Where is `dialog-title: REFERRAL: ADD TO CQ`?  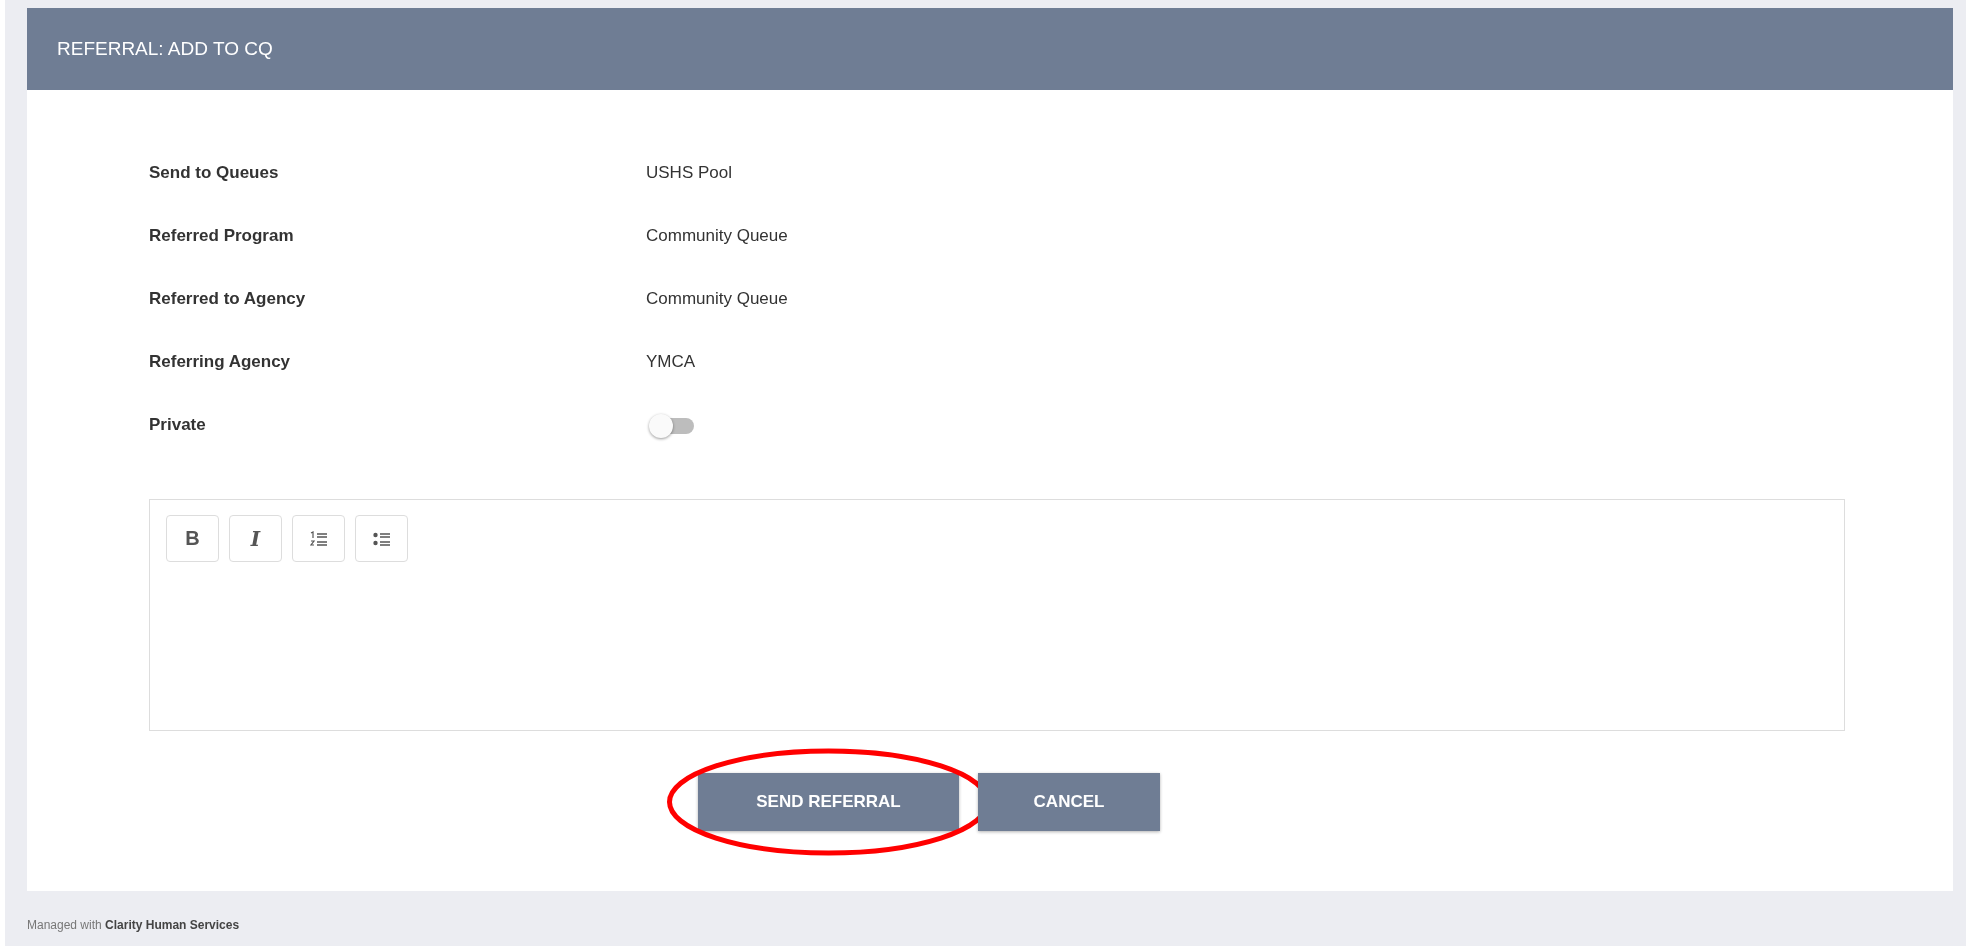
dialog-title: REFERRAL: ADD TO CQ is located at coordinates (165, 49).